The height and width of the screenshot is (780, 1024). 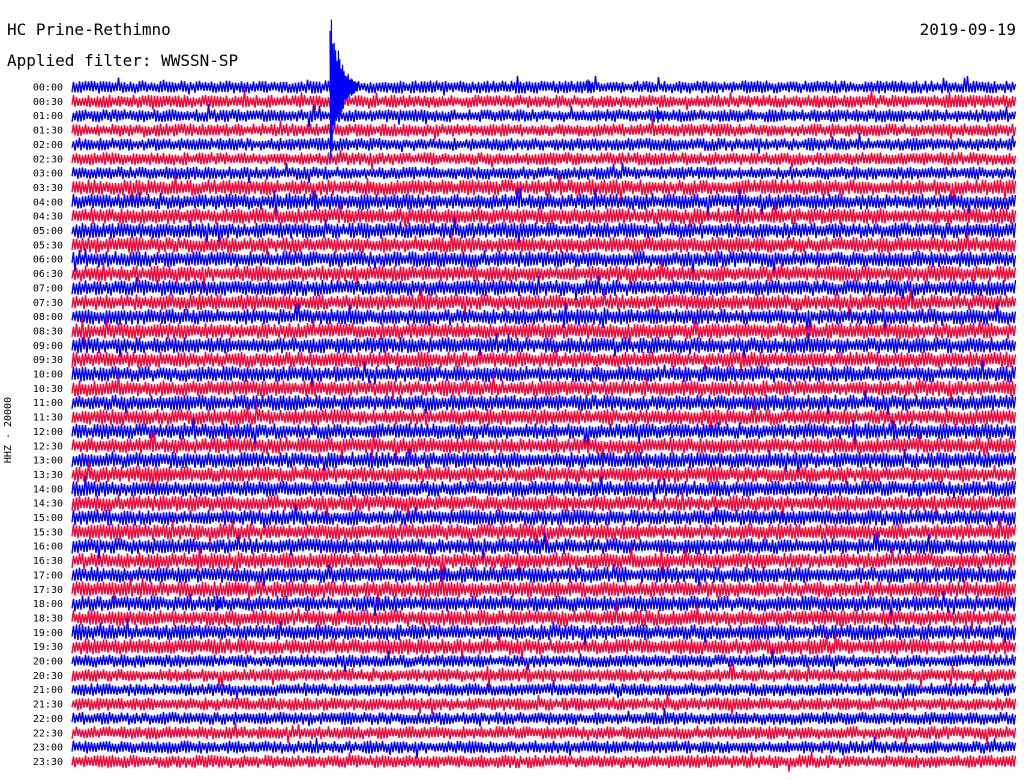 I want to click on row-tick-label: 03:00, so click(x=48, y=174).